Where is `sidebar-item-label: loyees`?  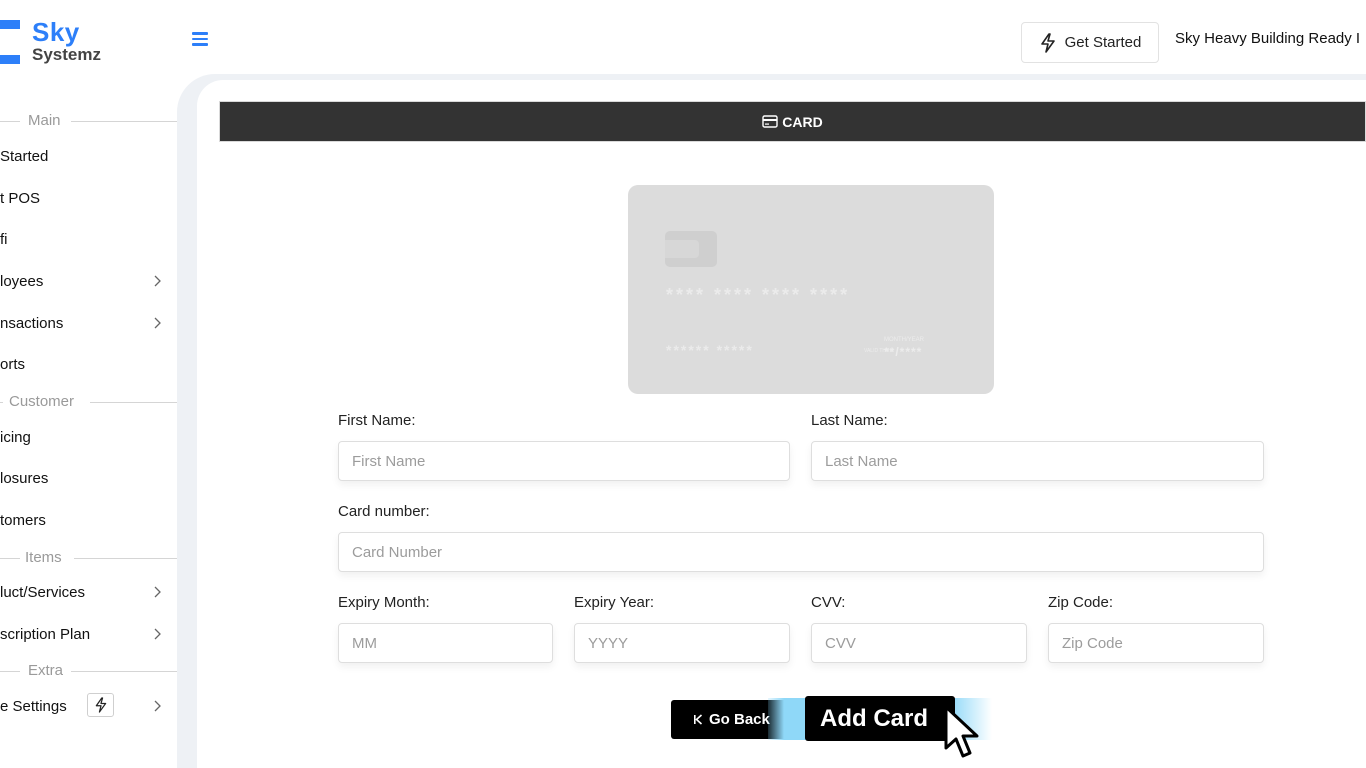
sidebar-item-label: loyees is located at coordinates (22, 281).